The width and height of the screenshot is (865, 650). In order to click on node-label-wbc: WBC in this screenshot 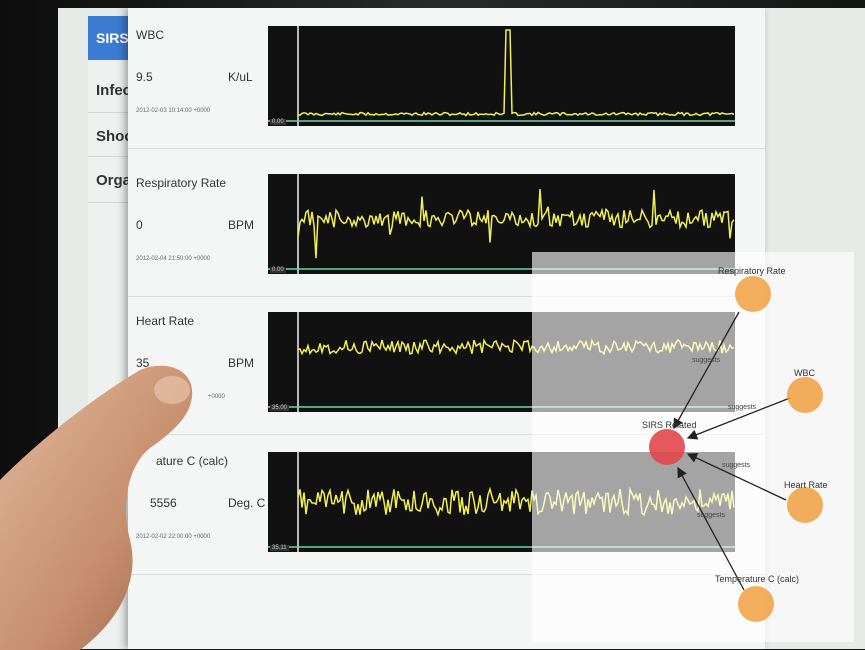, I will do `click(804, 373)`.